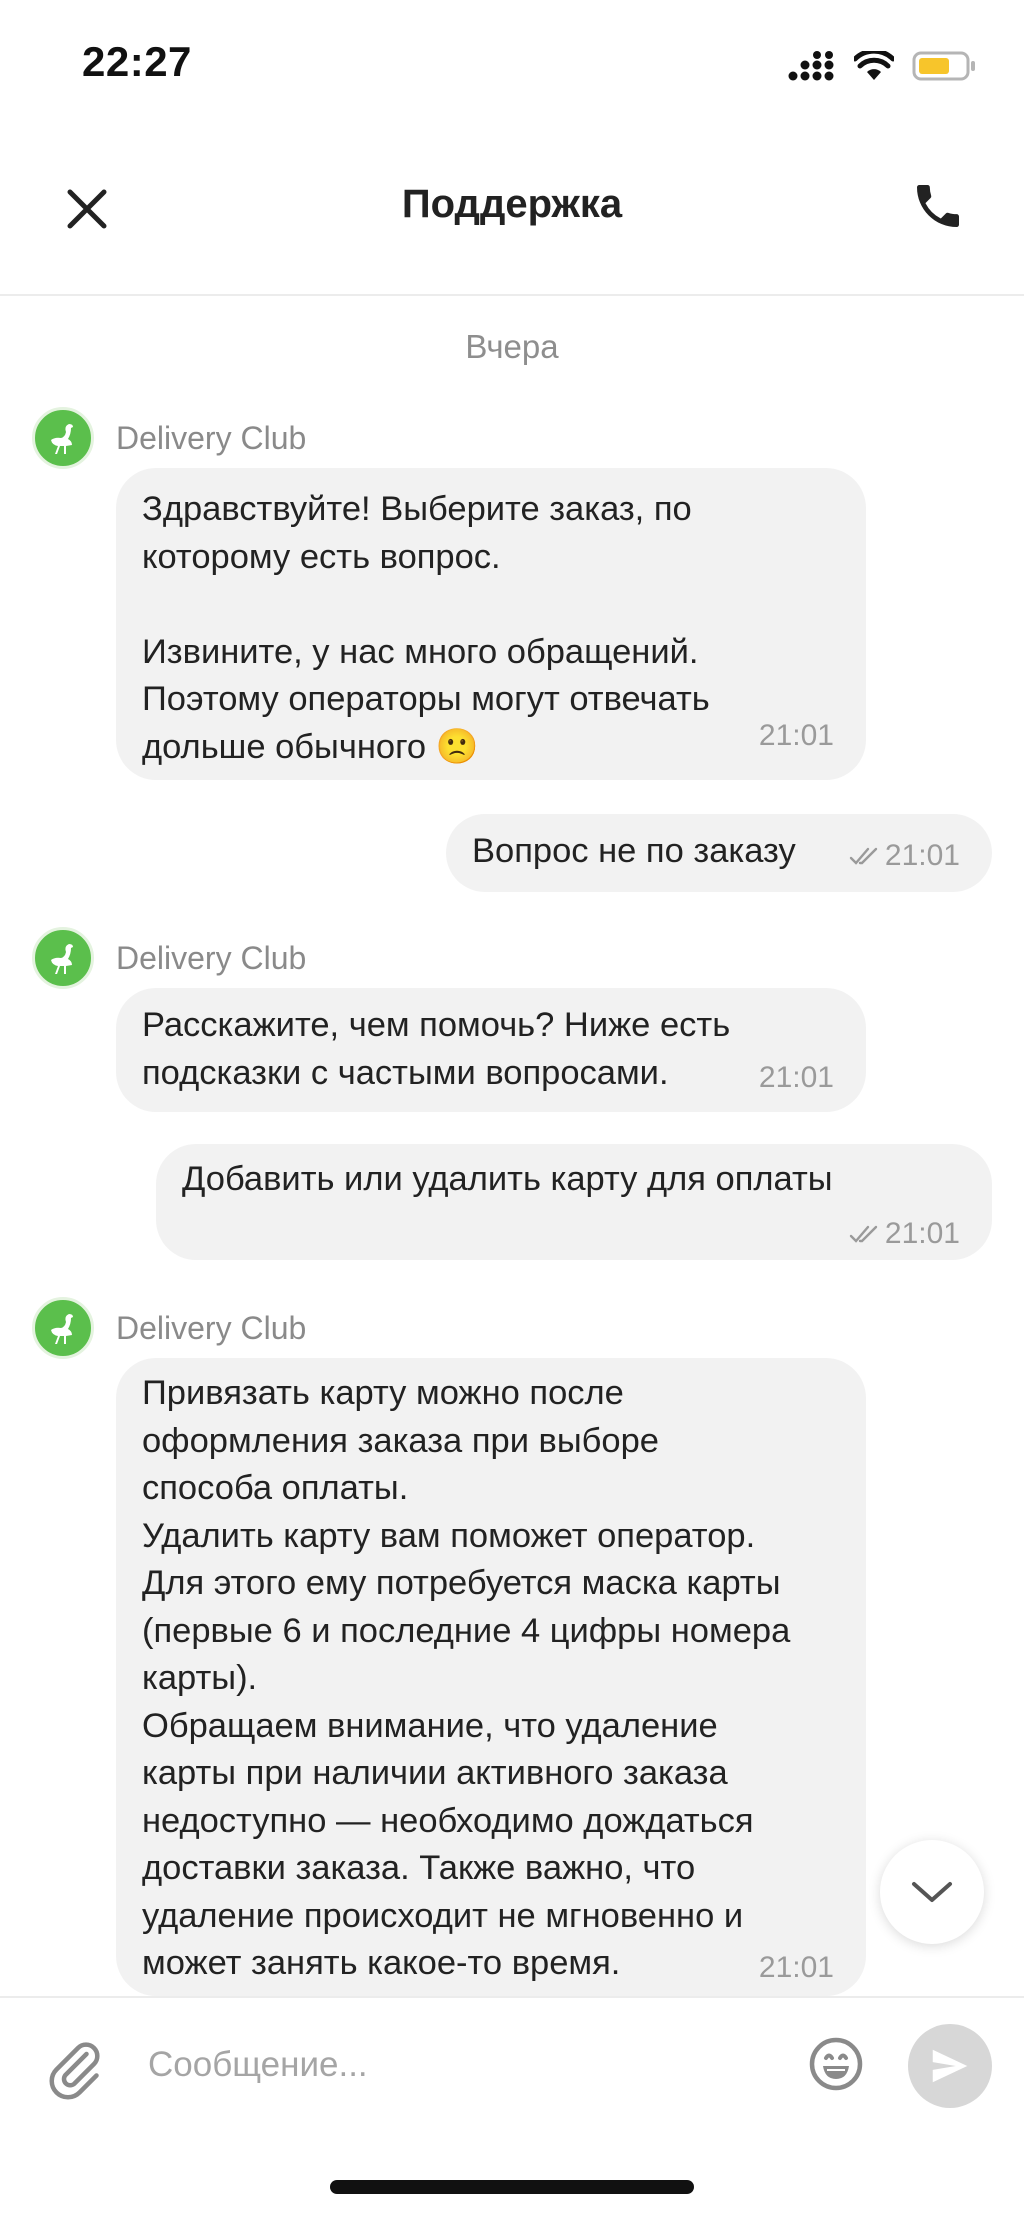 This screenshot has width=1024, height=2216. What do you see at coordinates (512, 346) in the screenshot?
I see `date-separator: Вчера` at bounding box center [512, 346].